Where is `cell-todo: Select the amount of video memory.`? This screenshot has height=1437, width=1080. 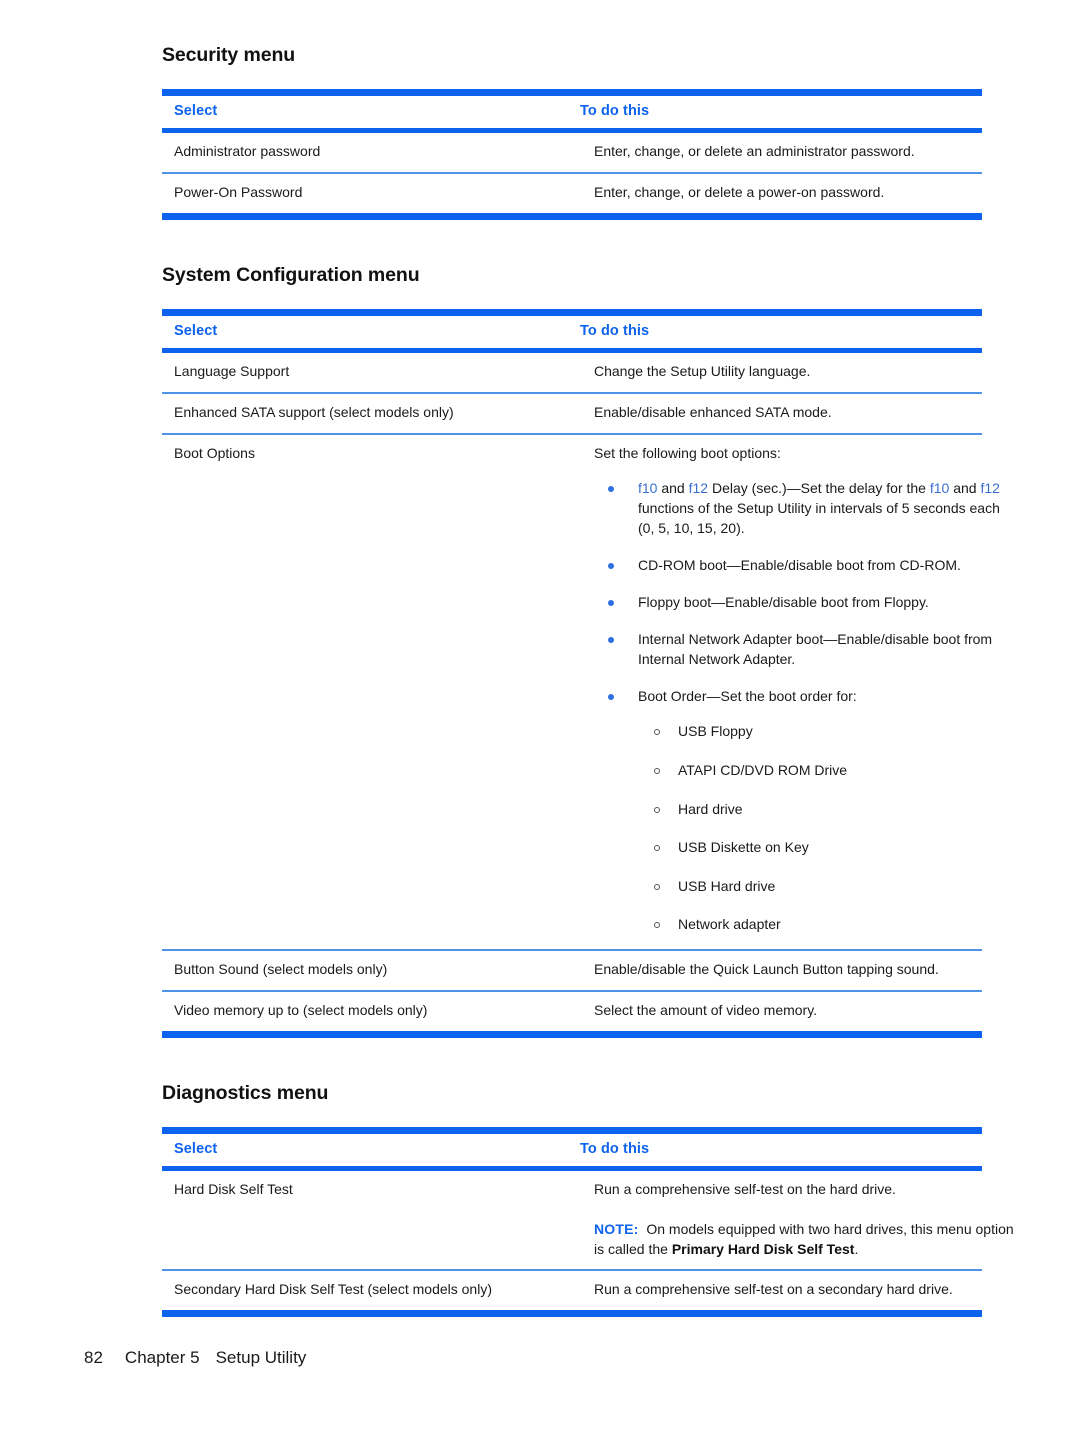 cell-todo: Select the amount of video memory. is located at coordinates (706, 1009).